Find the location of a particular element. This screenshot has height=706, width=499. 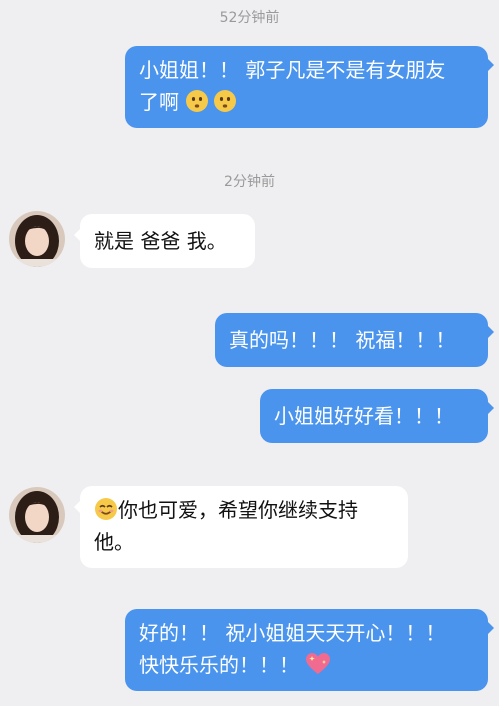

timestamp: 2分钟前 is located at coordinates (249, 182).